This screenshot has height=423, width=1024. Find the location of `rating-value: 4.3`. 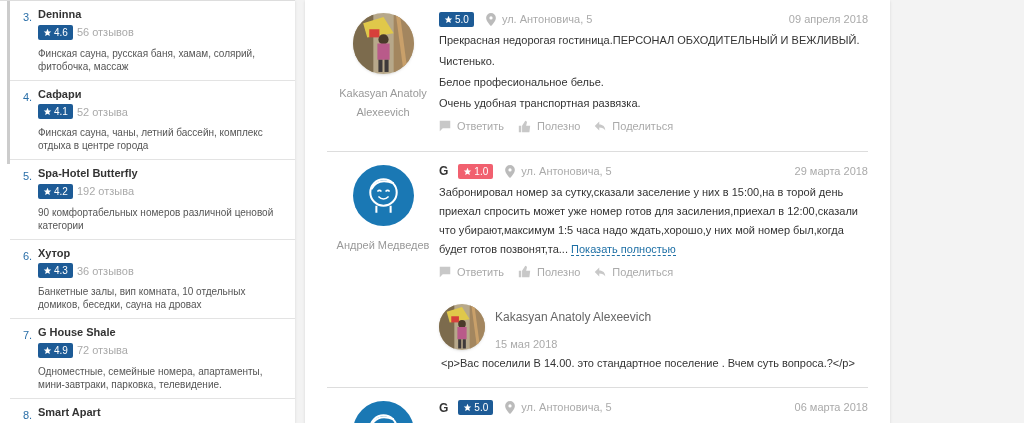

rating-value: 4.3 is located at coordinates (61, 271).